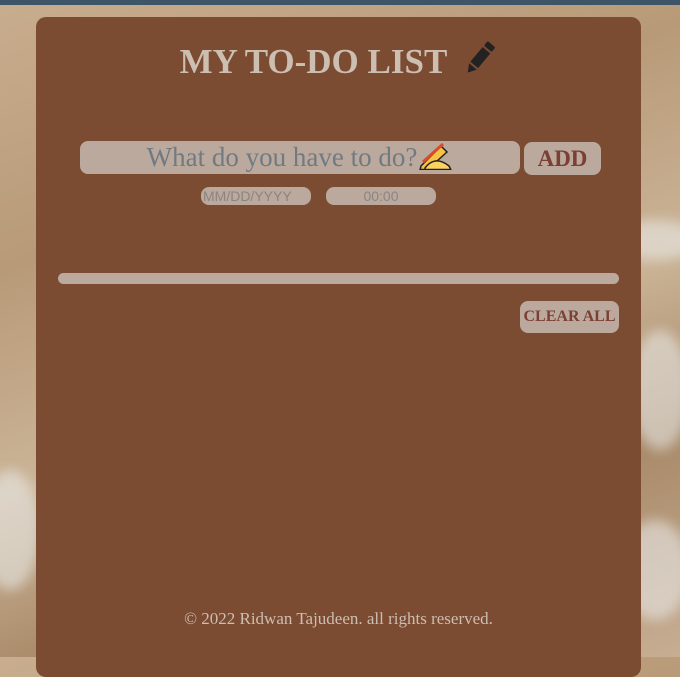 This screenshot has height=677, width=680. I want to click on pencil-icon, so click(480, 62).